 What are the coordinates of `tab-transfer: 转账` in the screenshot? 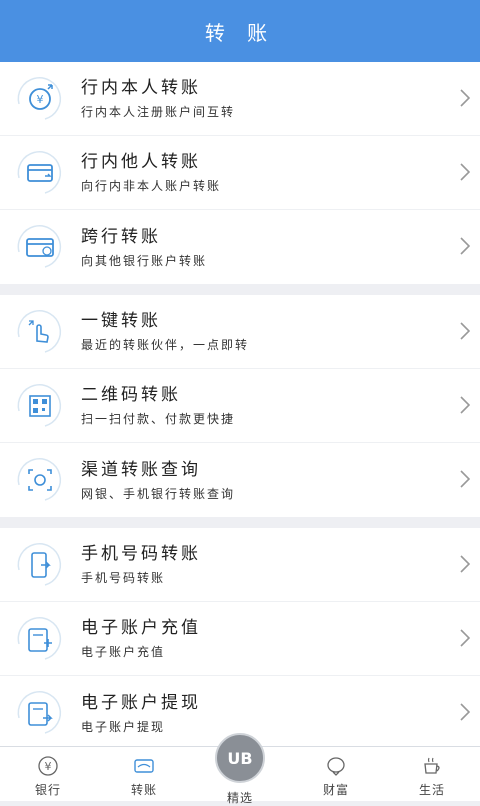 It's located at (144, 774).